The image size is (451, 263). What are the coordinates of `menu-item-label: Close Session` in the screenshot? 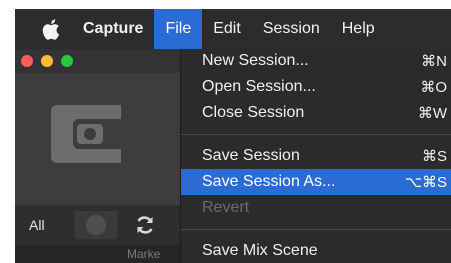 It's located at (253, 112).